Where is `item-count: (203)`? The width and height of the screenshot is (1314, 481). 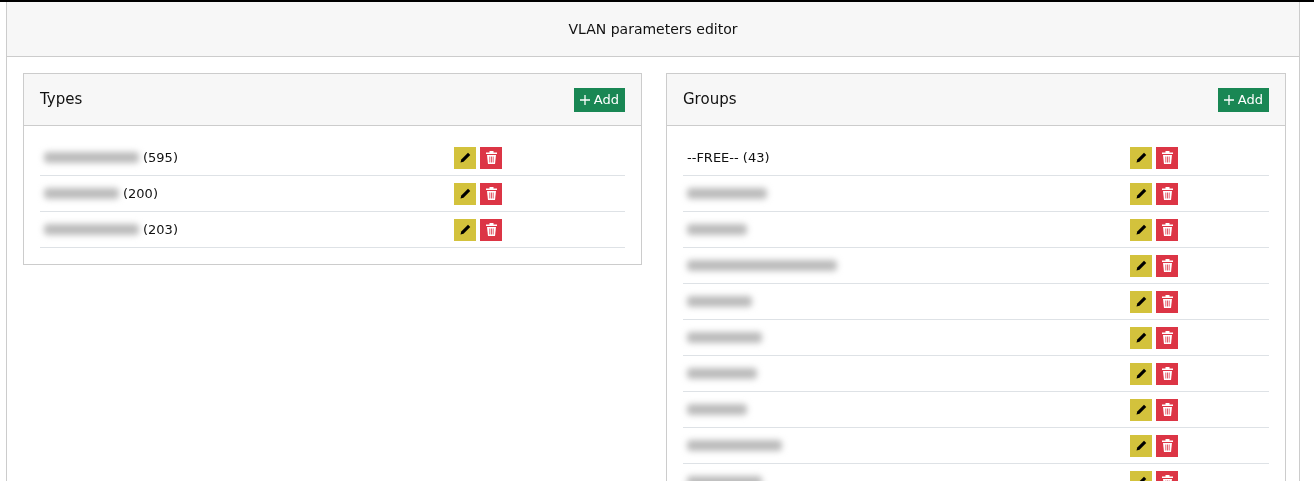
item-count: (203) is located at coordinates (160, 229).